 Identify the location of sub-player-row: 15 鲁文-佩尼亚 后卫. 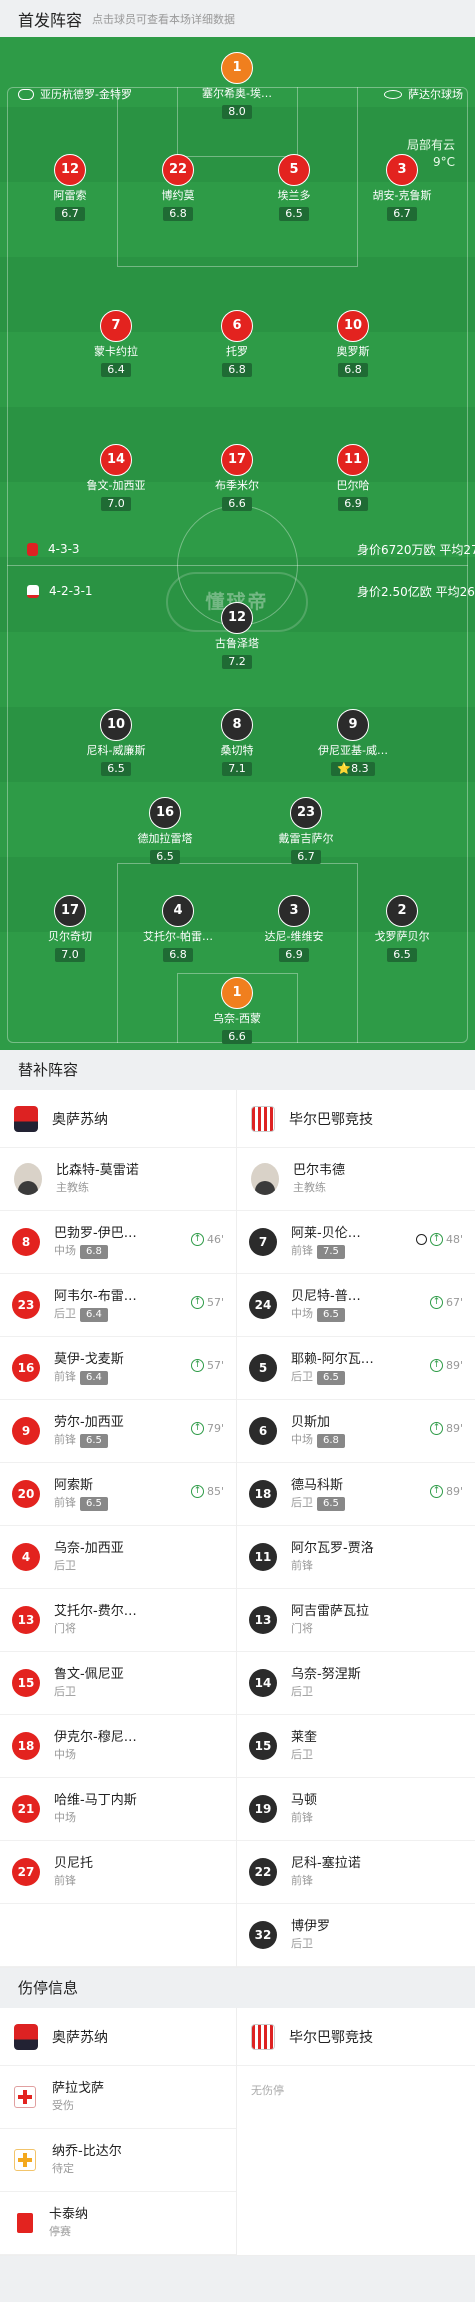
(118, 1683).